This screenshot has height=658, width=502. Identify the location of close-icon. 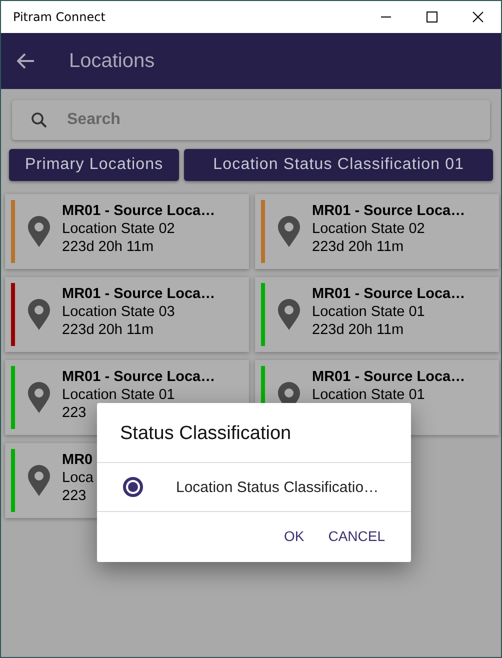
(478, 17).